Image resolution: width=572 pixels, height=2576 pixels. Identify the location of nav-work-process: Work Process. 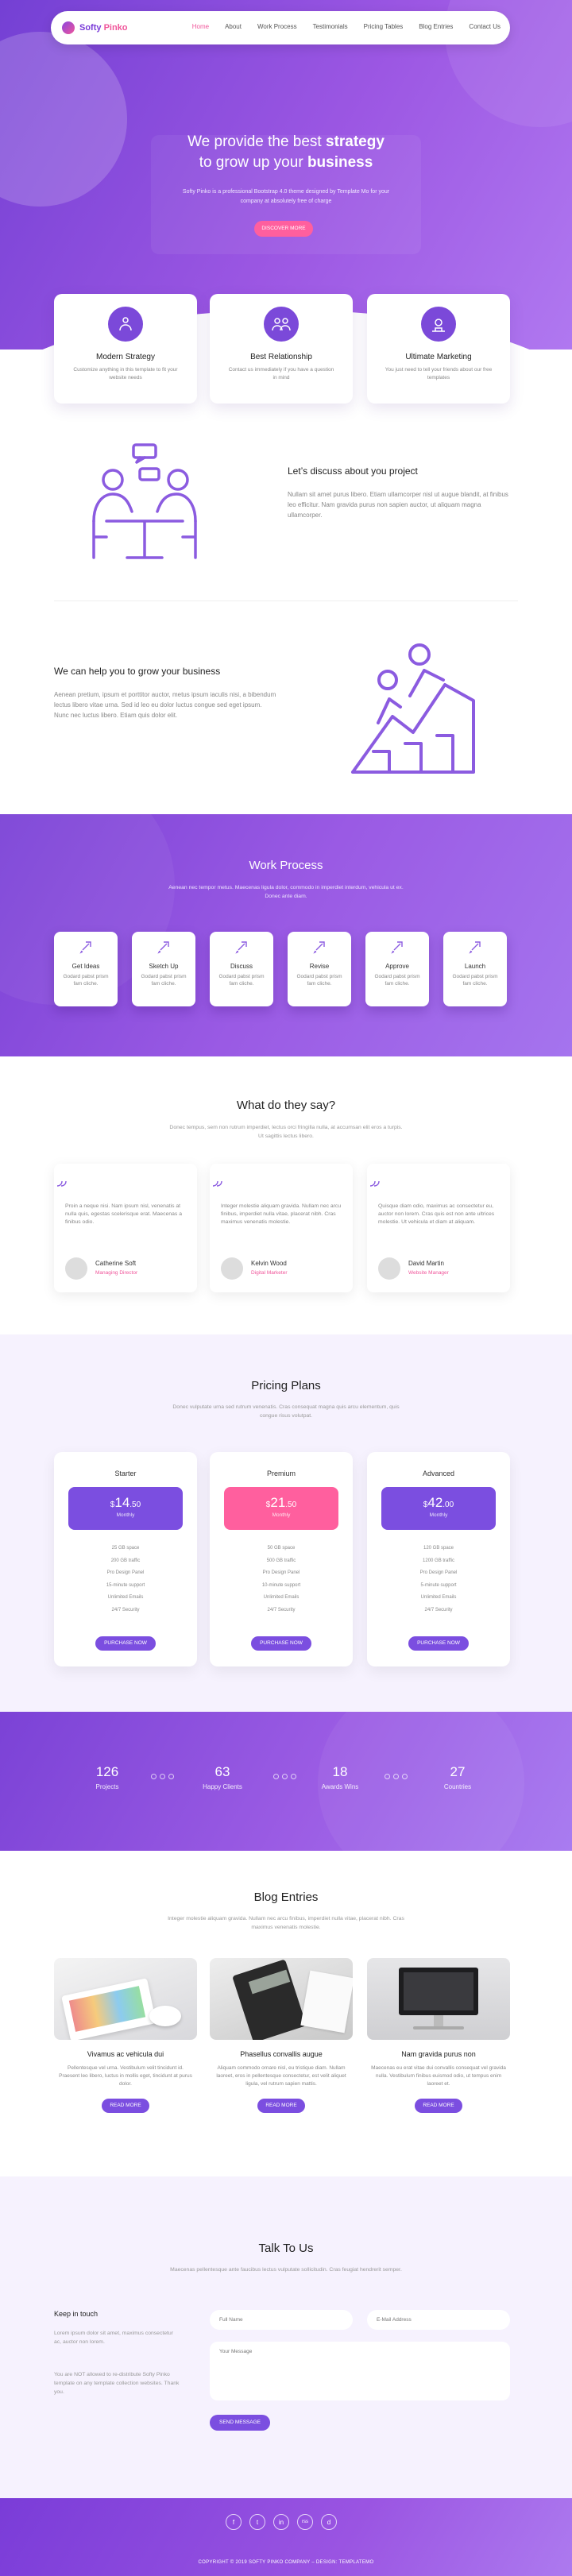
(277, 26).